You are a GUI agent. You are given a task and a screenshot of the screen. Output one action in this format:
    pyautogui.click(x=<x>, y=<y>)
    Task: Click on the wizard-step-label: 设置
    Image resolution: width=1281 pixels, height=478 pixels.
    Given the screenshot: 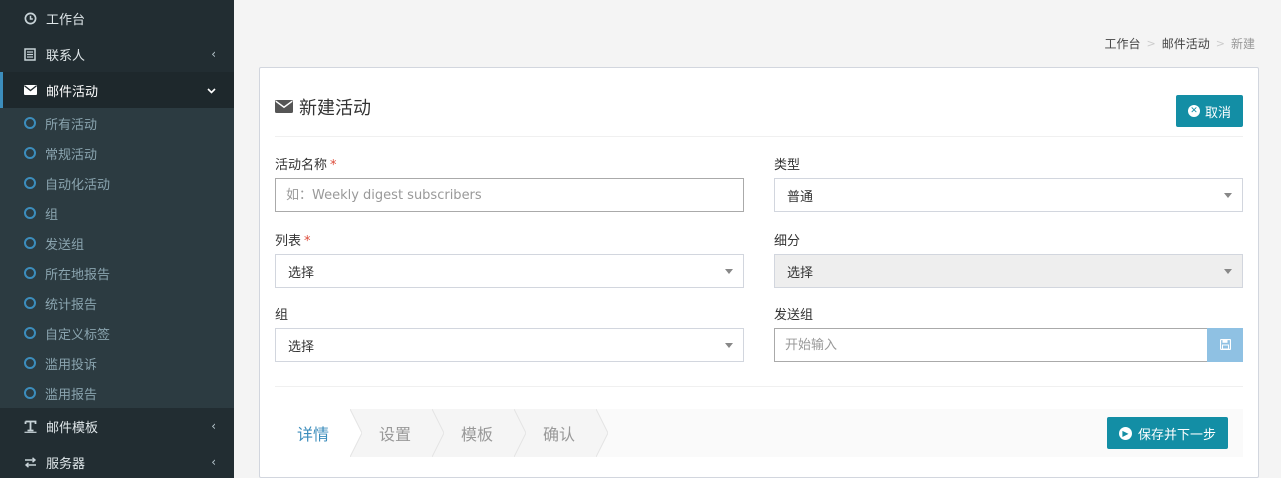 What is the action you would take?
    pyautogui.click(x=395, y=434)
    